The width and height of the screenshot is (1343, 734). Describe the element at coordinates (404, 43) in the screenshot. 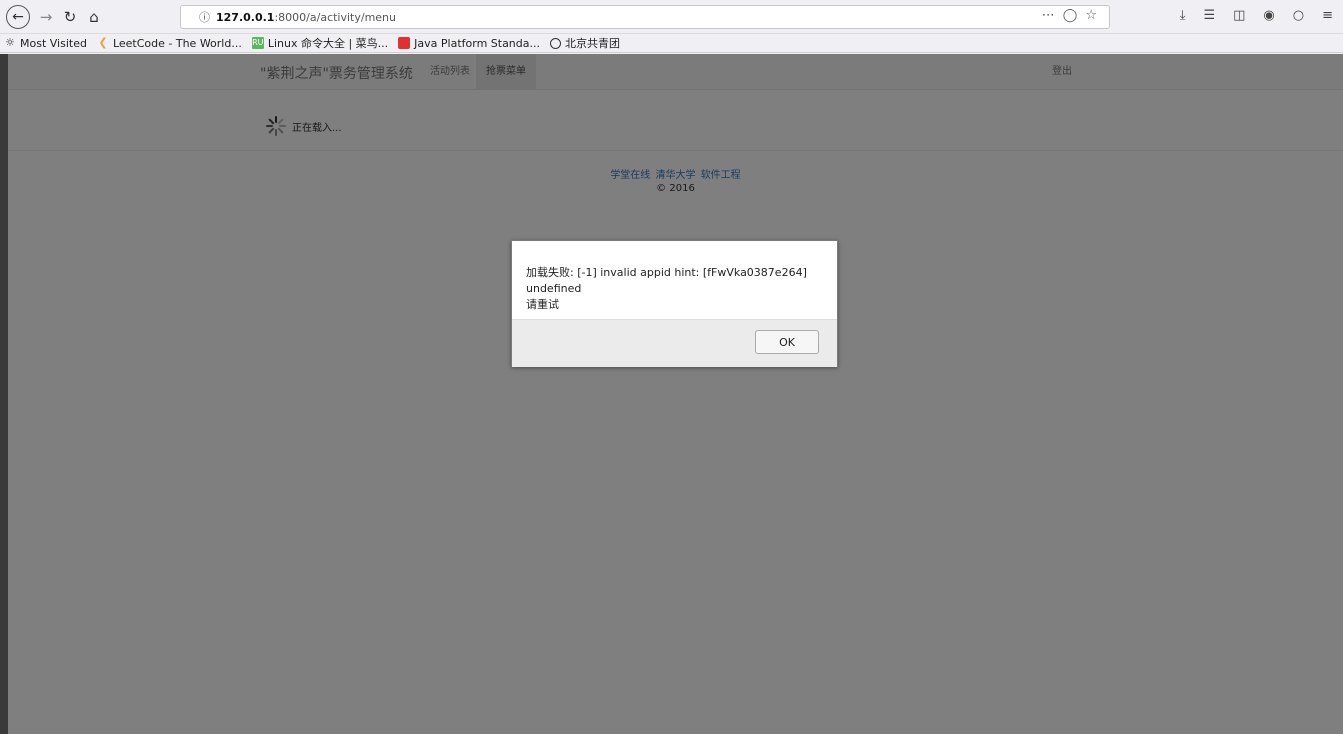

I see `oracle-icon` at that location.